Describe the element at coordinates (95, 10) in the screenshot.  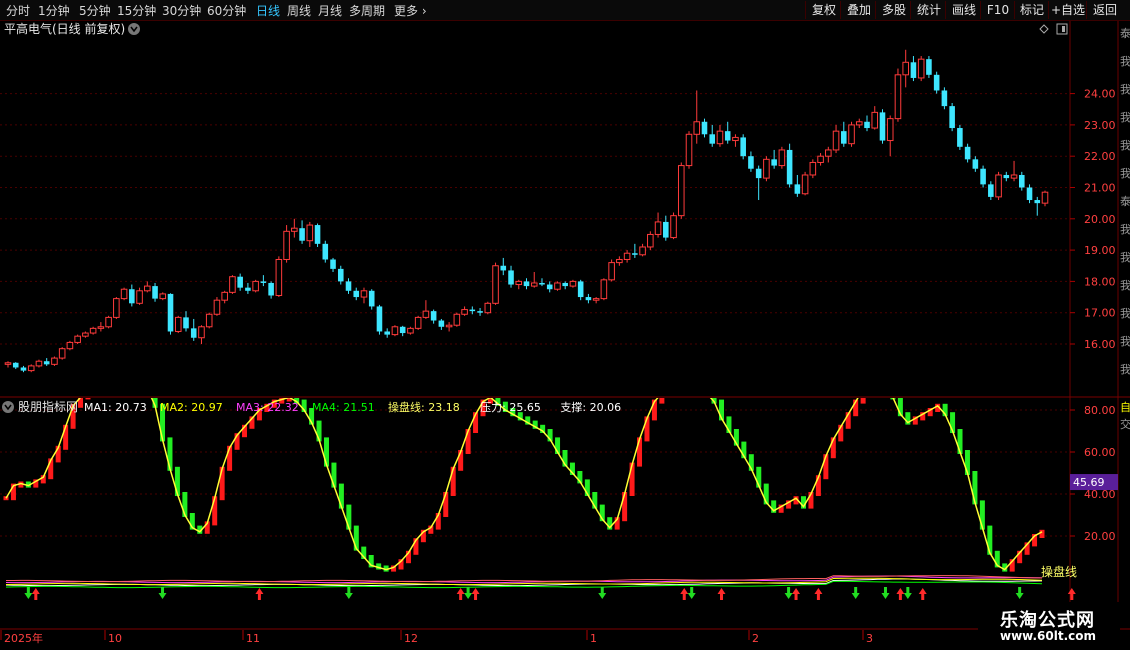
I see `period-tab: 5分钟` at that location.